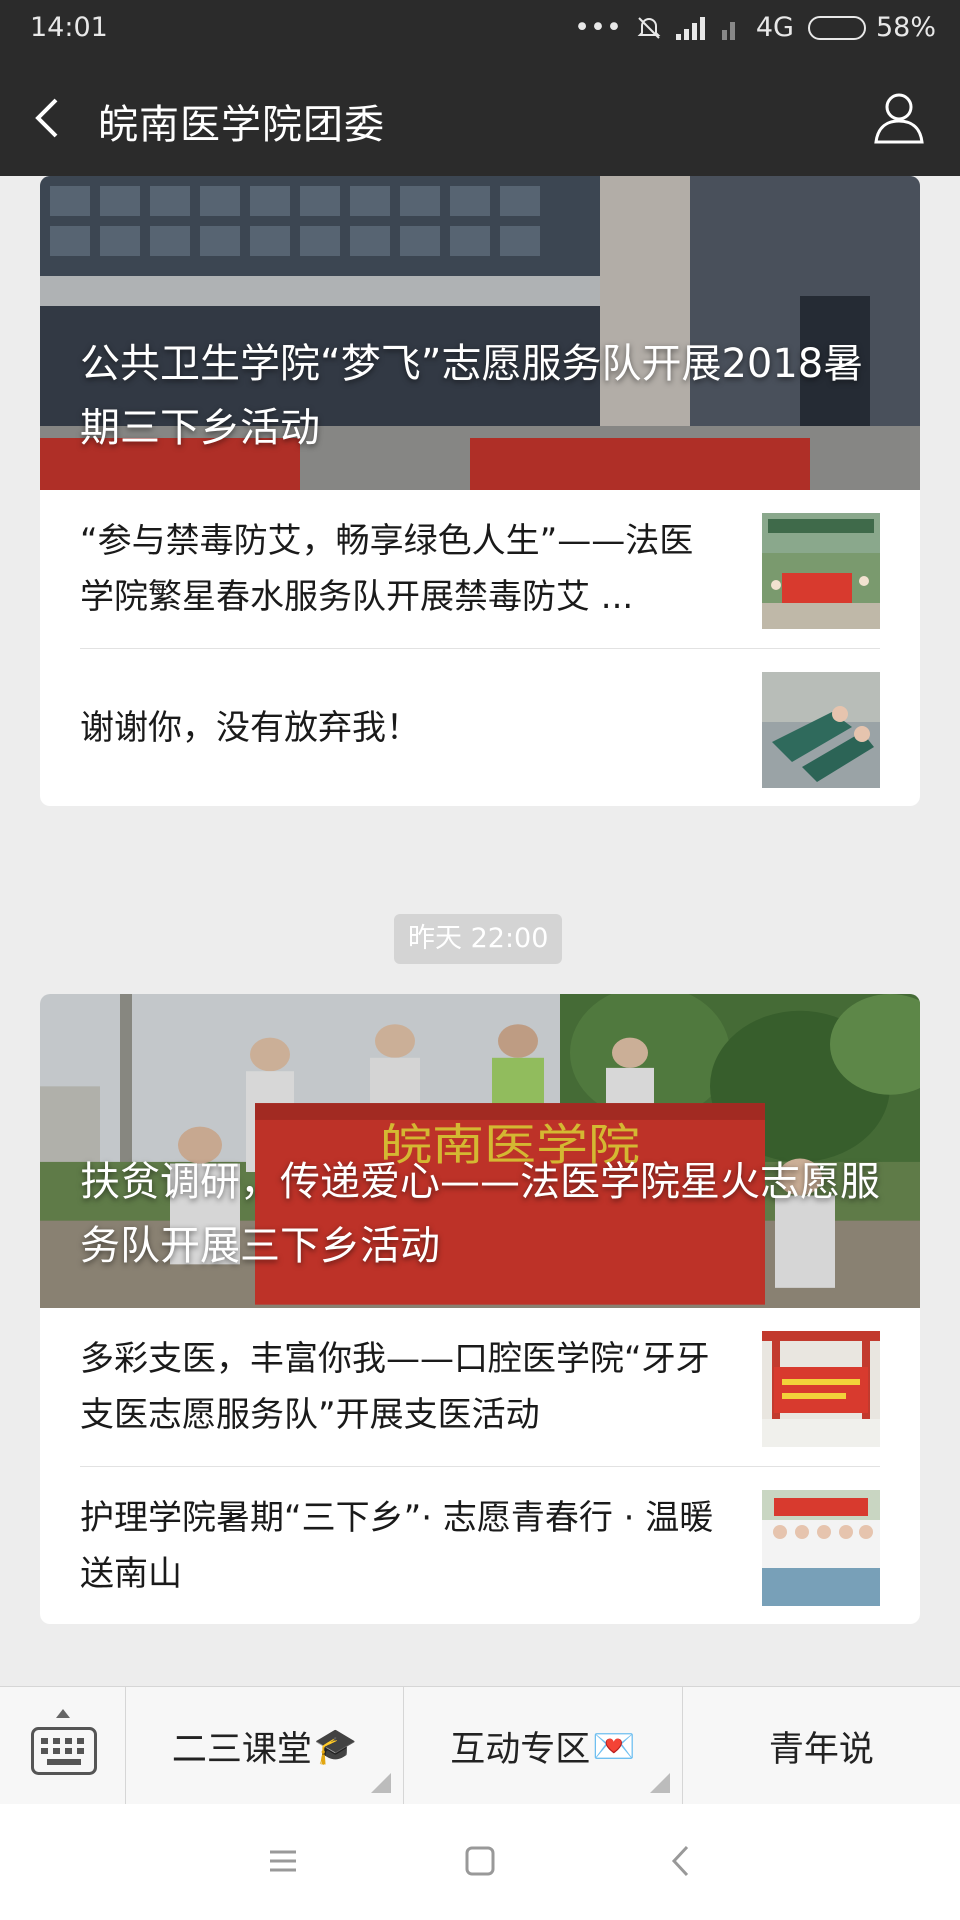 Image resolution: width=960 pixels, height=1920 pixels. I want to click on article-list-item: 谢谢你，没有放弃我！, so click(480, 727).